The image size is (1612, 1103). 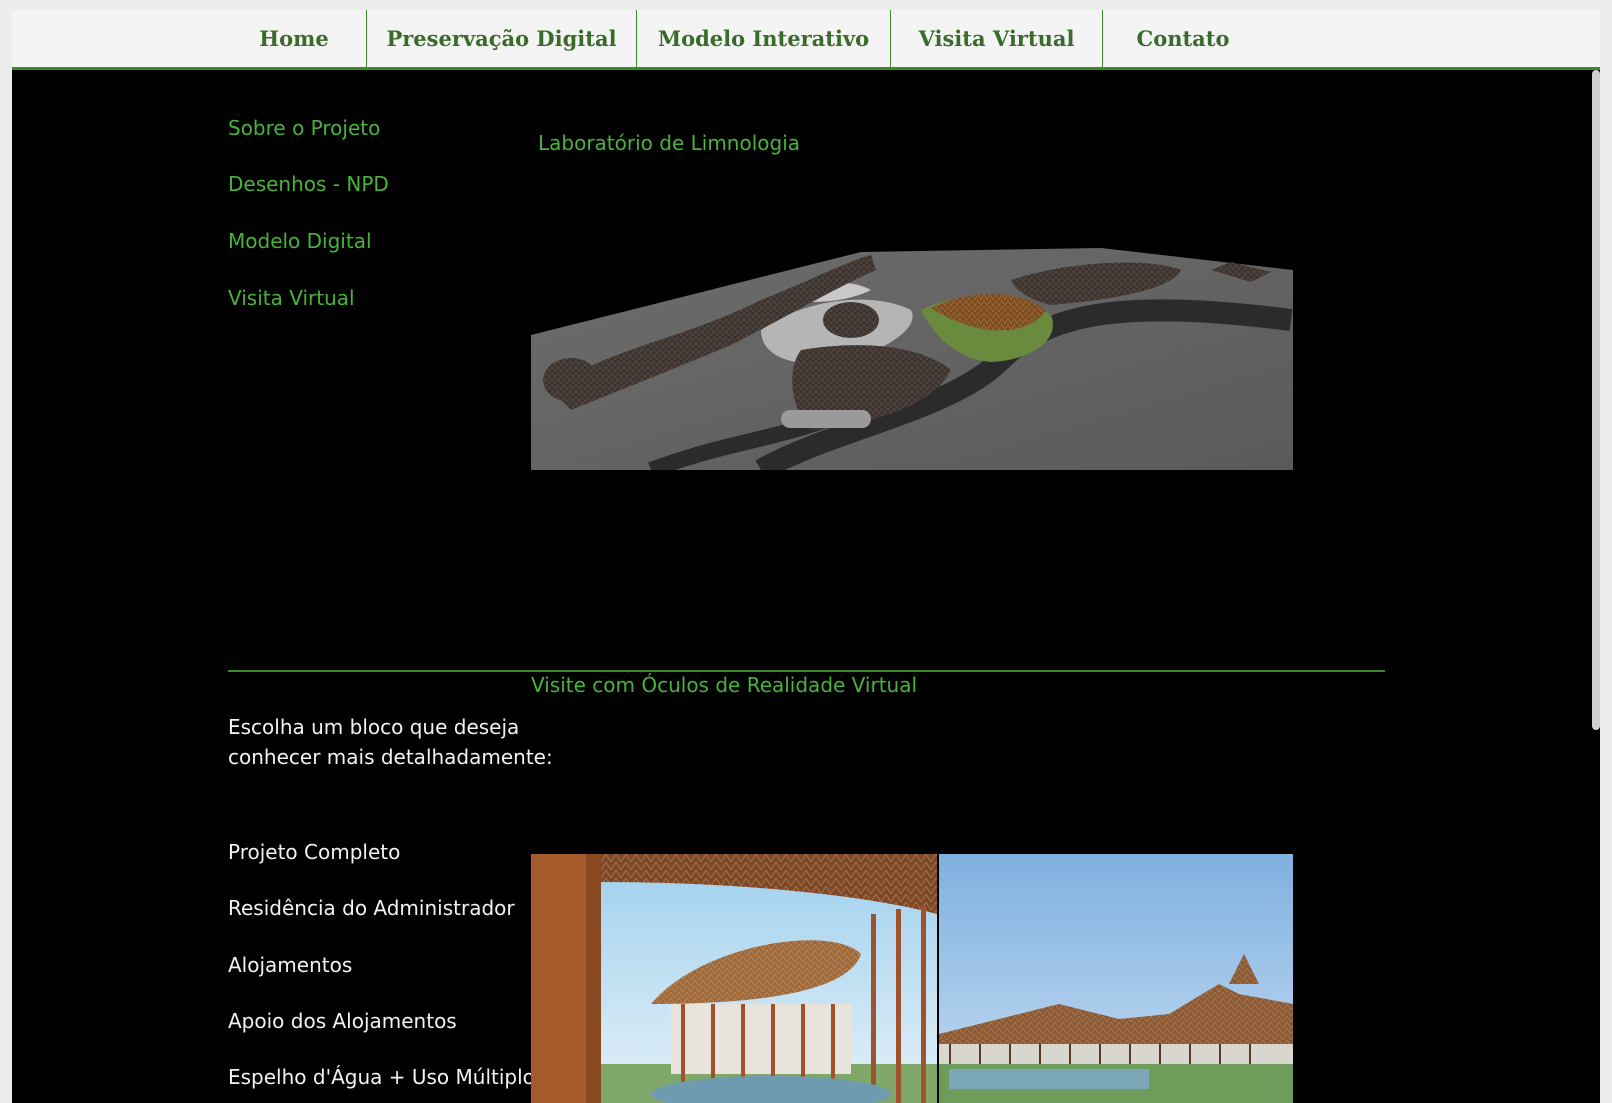 I want to click on nav-visita-virtual: Visita Virtual, so click(x=996, y=39).